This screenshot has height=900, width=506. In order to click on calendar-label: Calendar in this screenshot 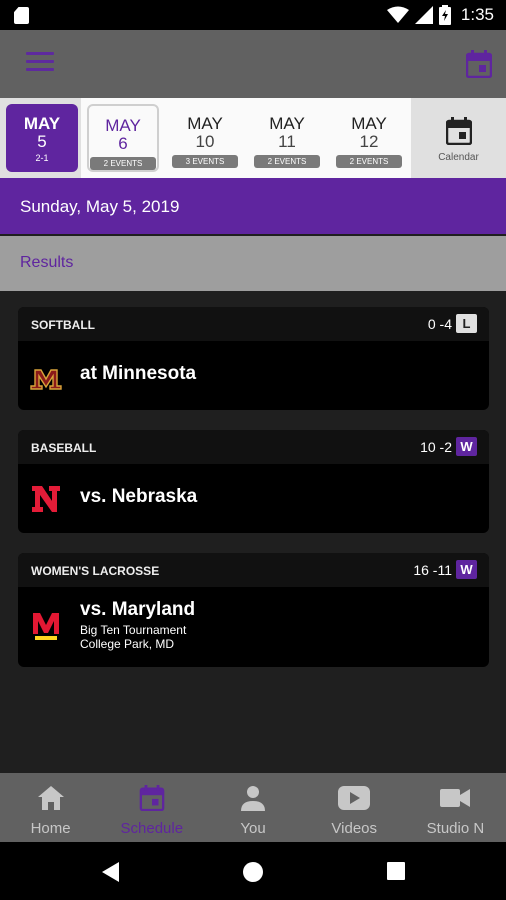, I will do `click(458, 157)`.